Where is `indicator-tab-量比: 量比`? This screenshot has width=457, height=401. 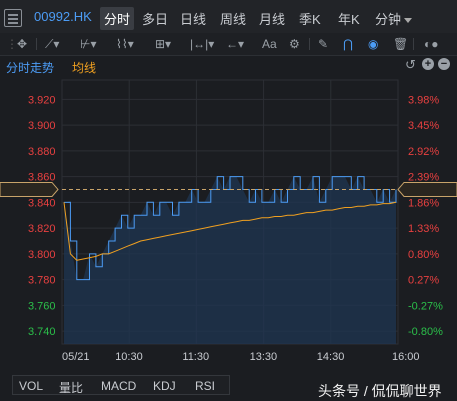 indicator-tab-量比: 量比 is located at coordinates (71, 387).